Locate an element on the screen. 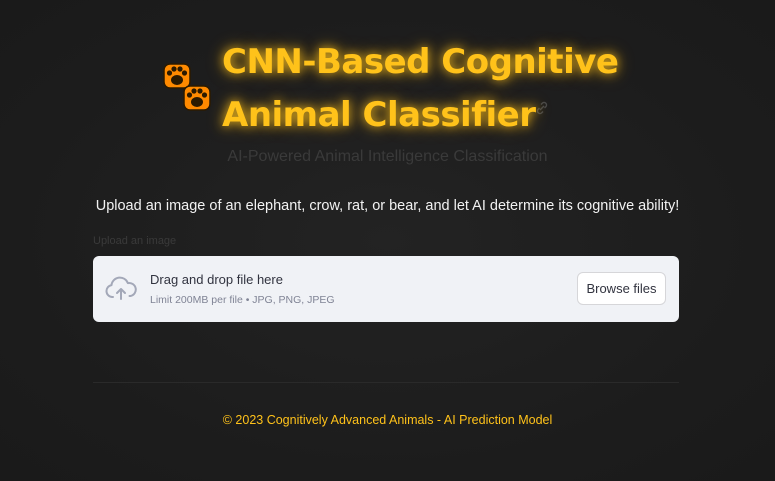  link-icon is located at coordinates (542, 108).